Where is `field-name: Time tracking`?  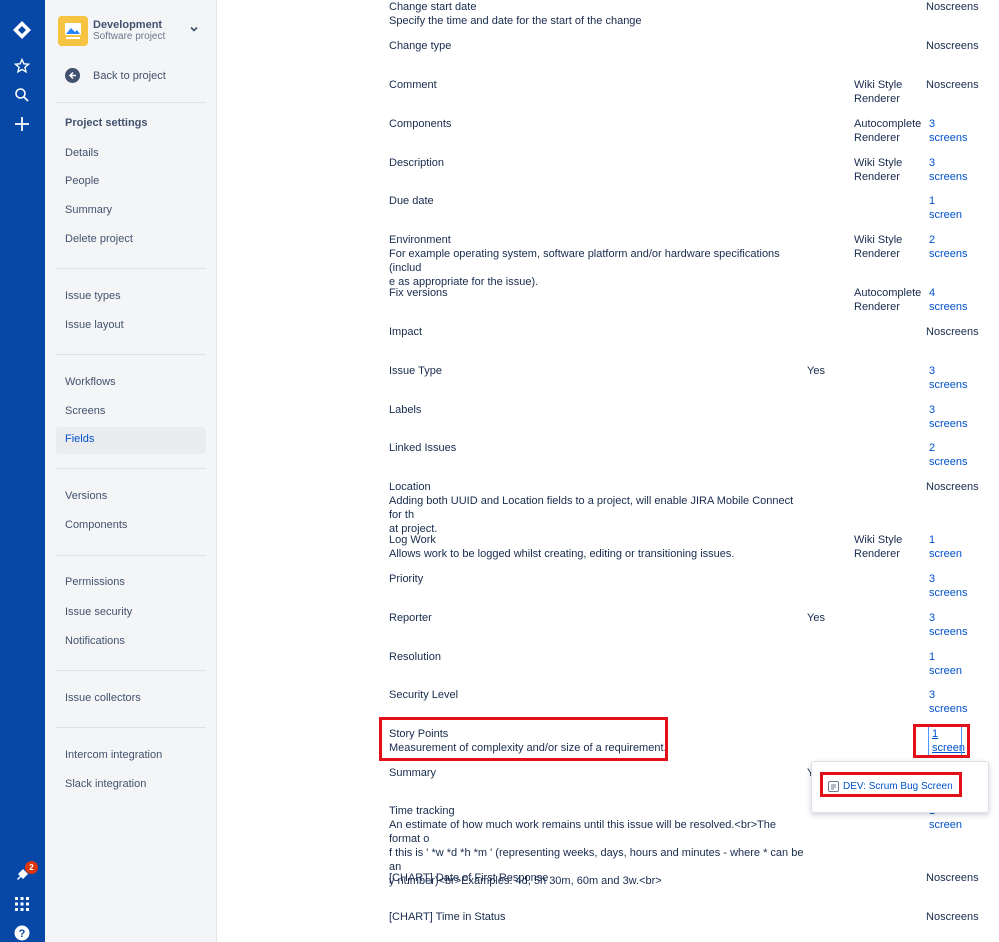 field-name: Time tracking is located at coordinates (422, 811).